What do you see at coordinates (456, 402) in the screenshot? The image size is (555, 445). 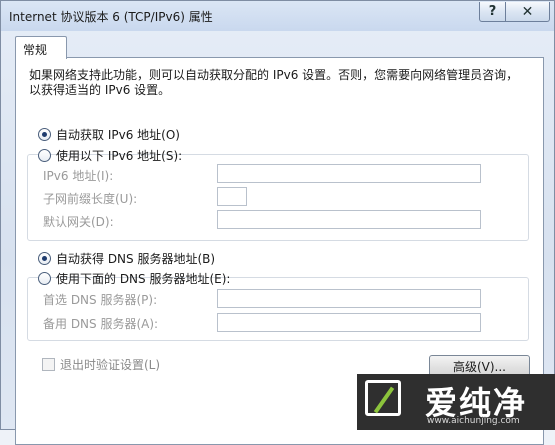 I see `watermark: 爱纯净 www.aichunjing.com` at bounding box center [456, 402].